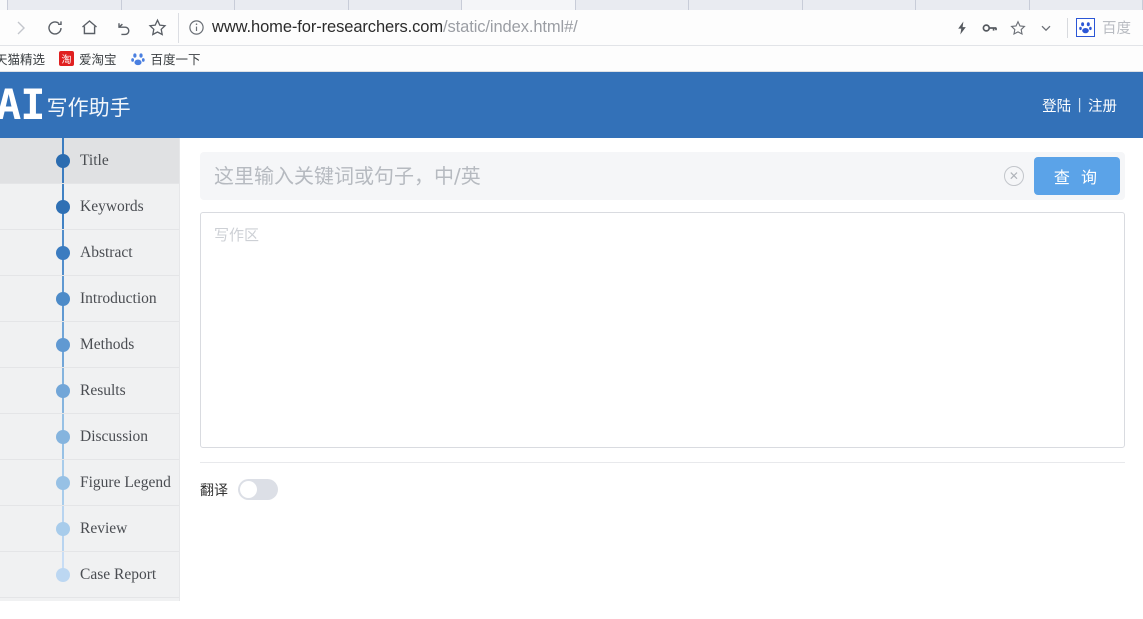 Image resolution: width=1143 pixels, height=619 pixels. What do you see at coordinates (662, 489) in the screenshot?
I see `translate-control: 翻译` at bounding box center [662, 489].